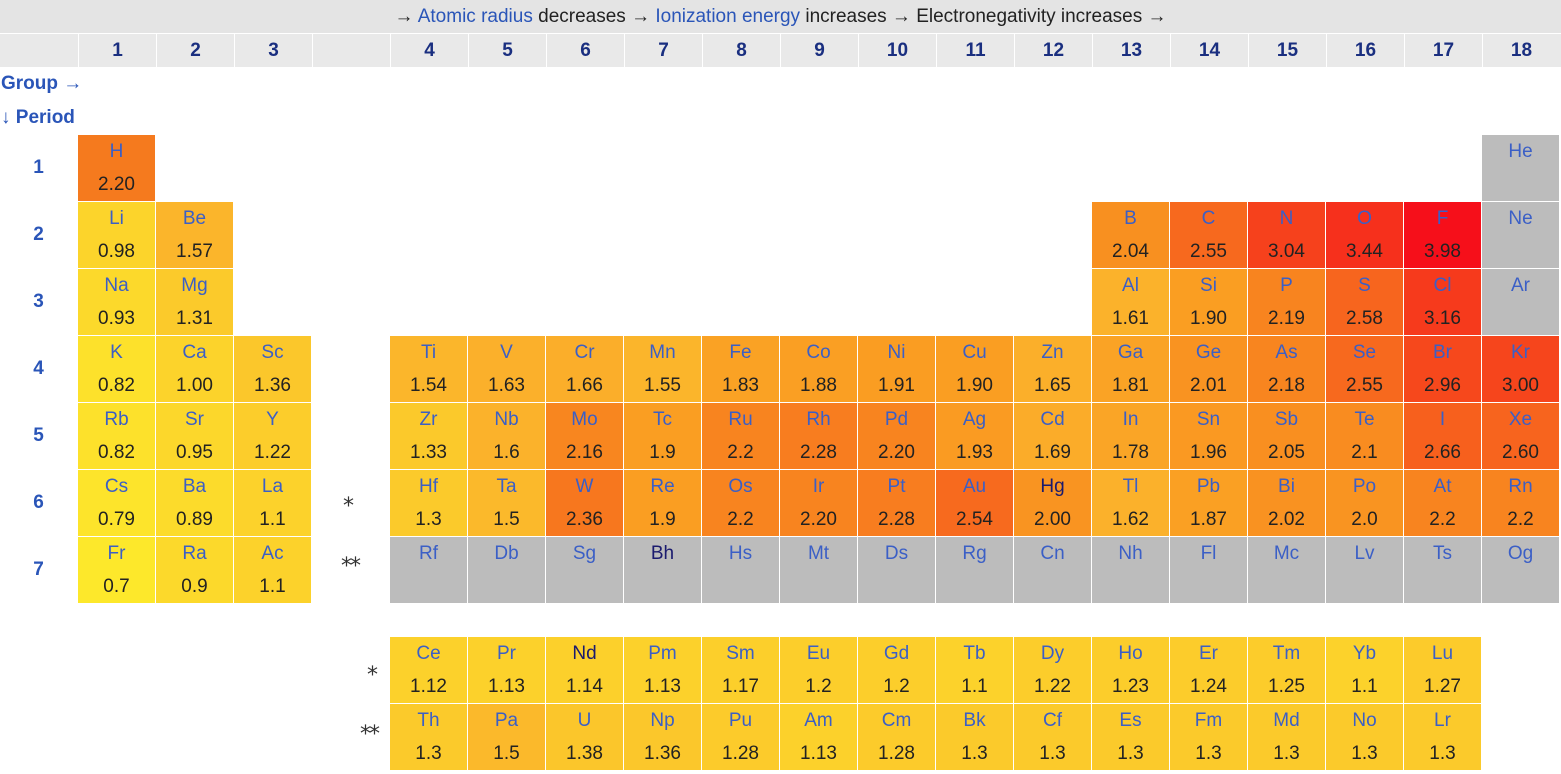 This screenshot has height=774, width=1561. Describe the element at coordinates (662, 554) in the screenshot. I see `element-symbol: Bh` at that location.